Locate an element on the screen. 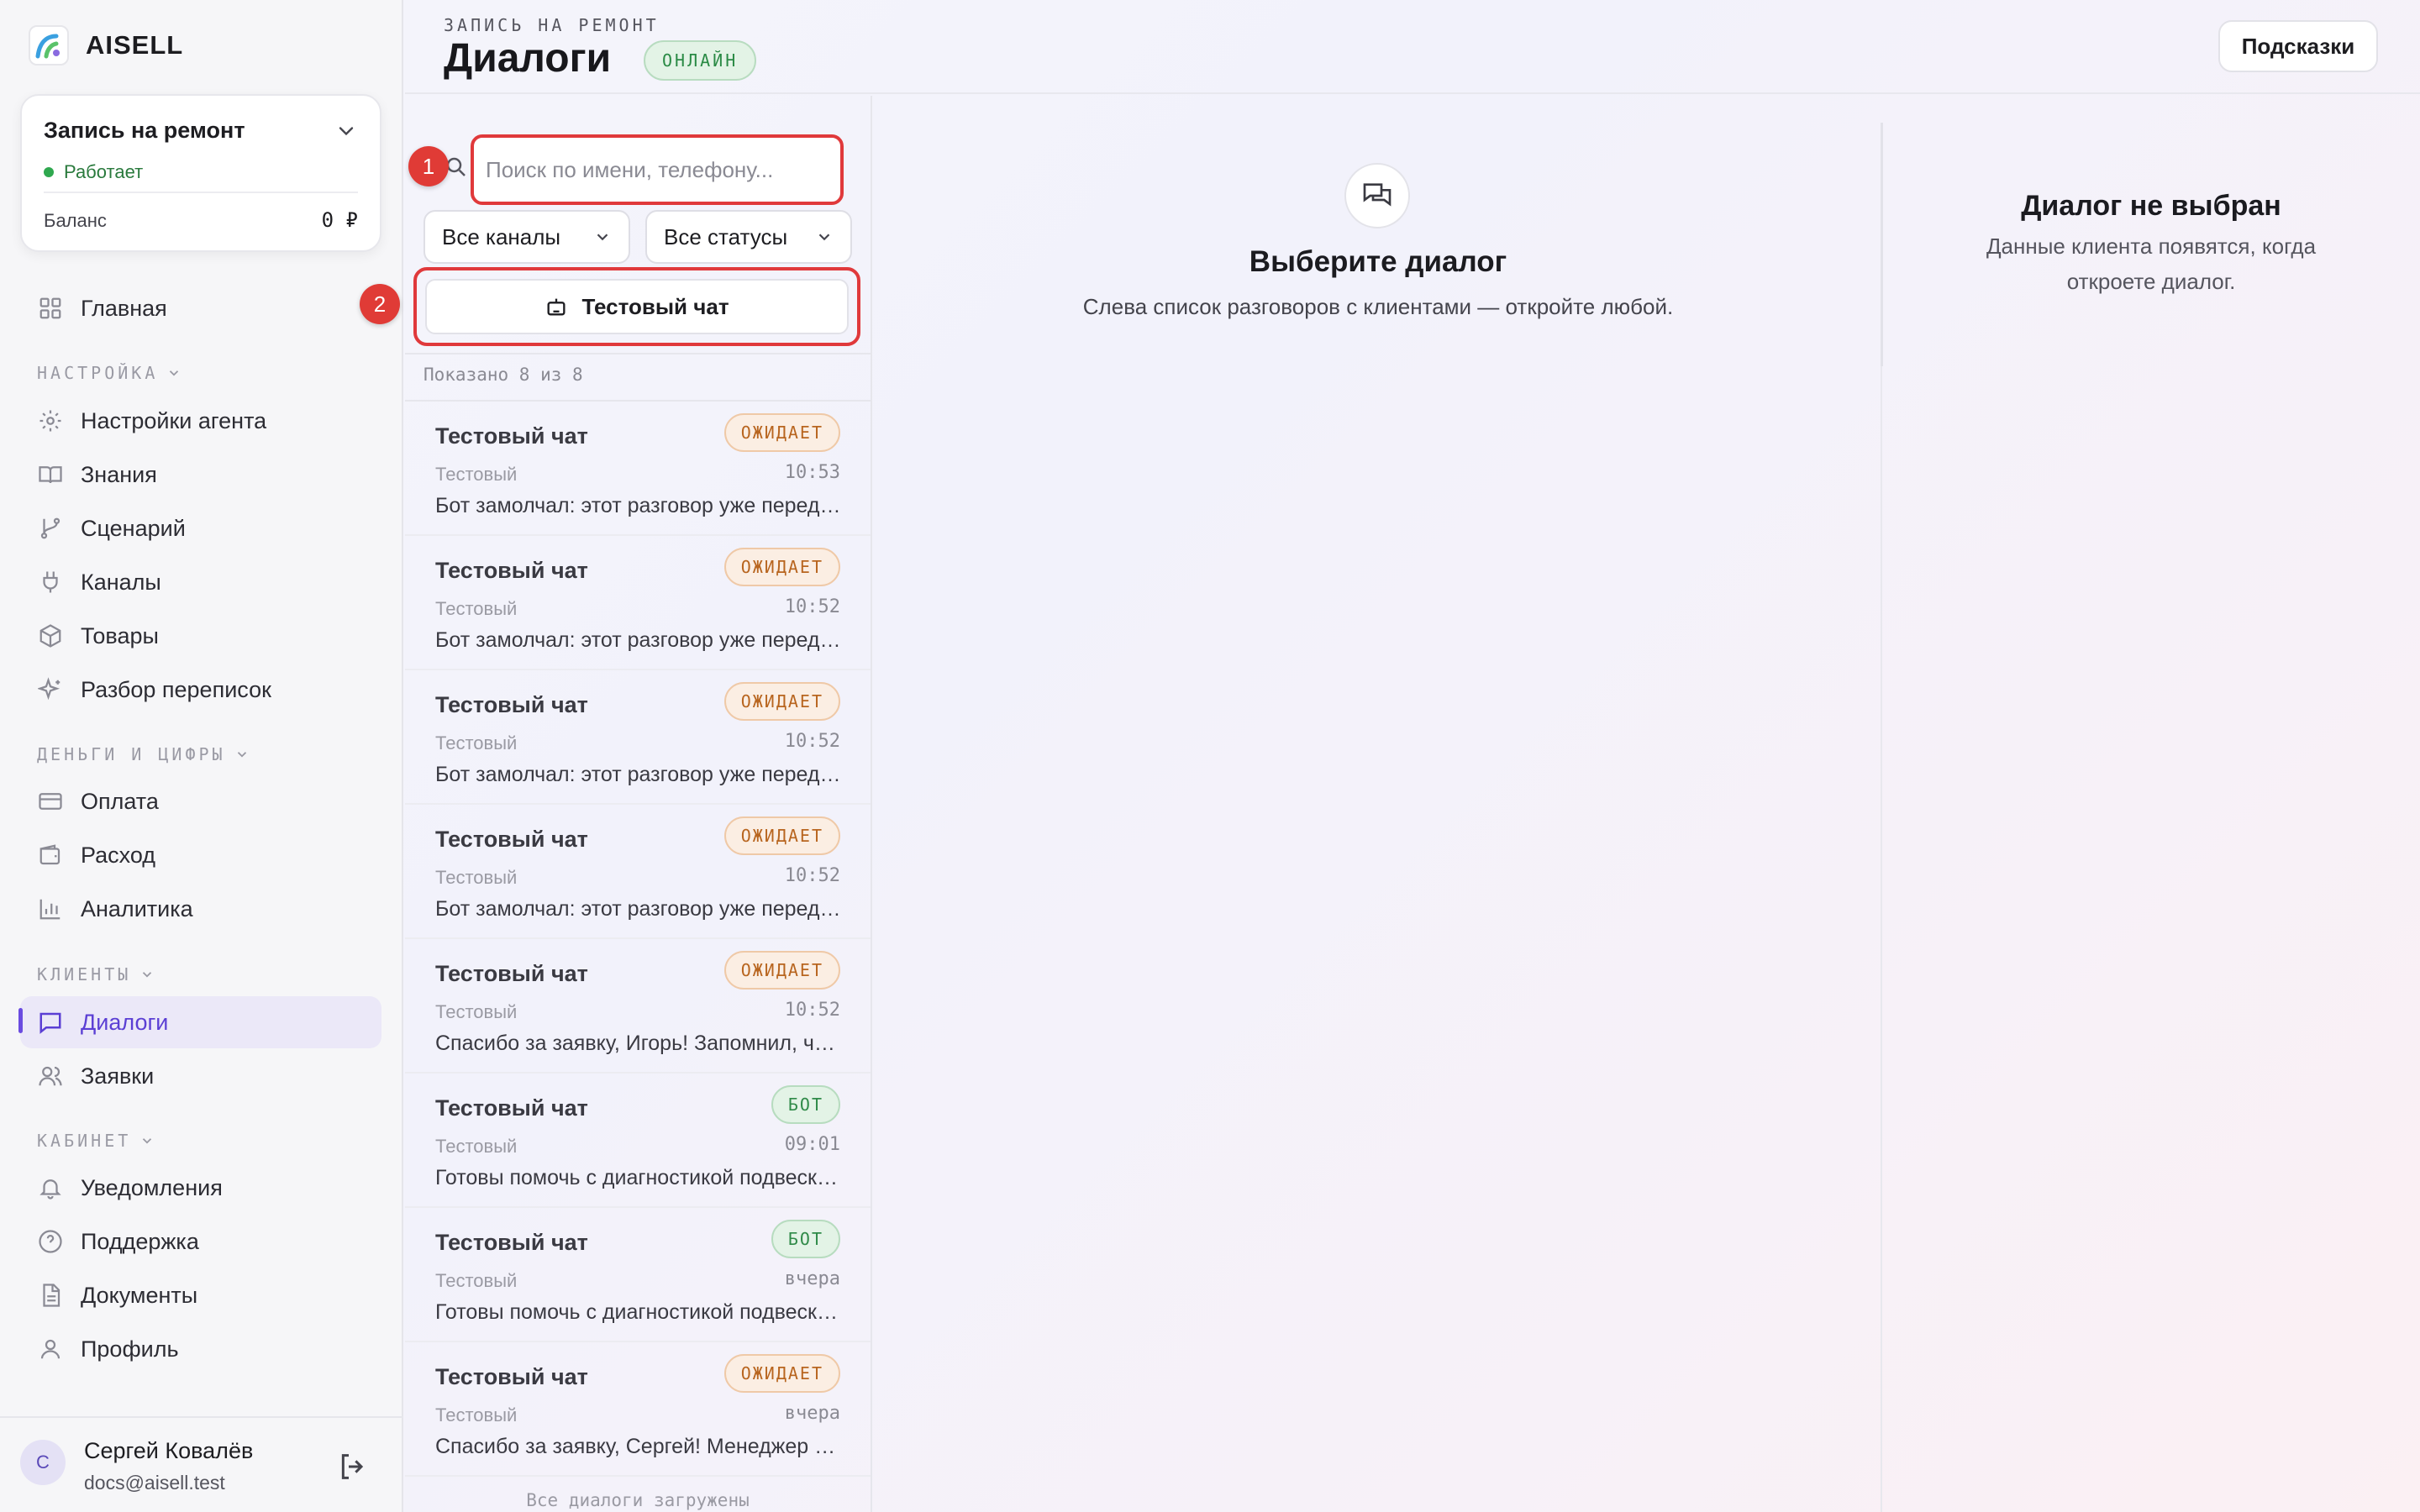 This screenshot has width=2420, height=1512. nav-item-goods: Товары is located at coordinates (200, 636).